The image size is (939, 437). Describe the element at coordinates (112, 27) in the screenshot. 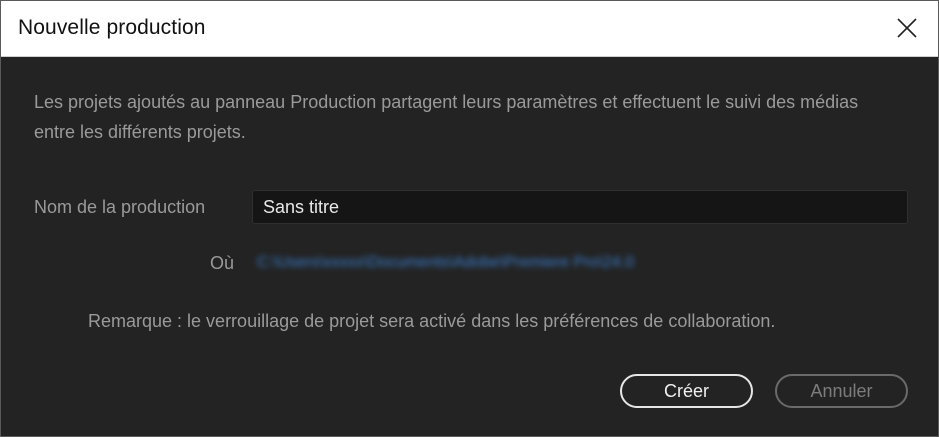

I see `dialog-title: Nouvelle production` at that location.